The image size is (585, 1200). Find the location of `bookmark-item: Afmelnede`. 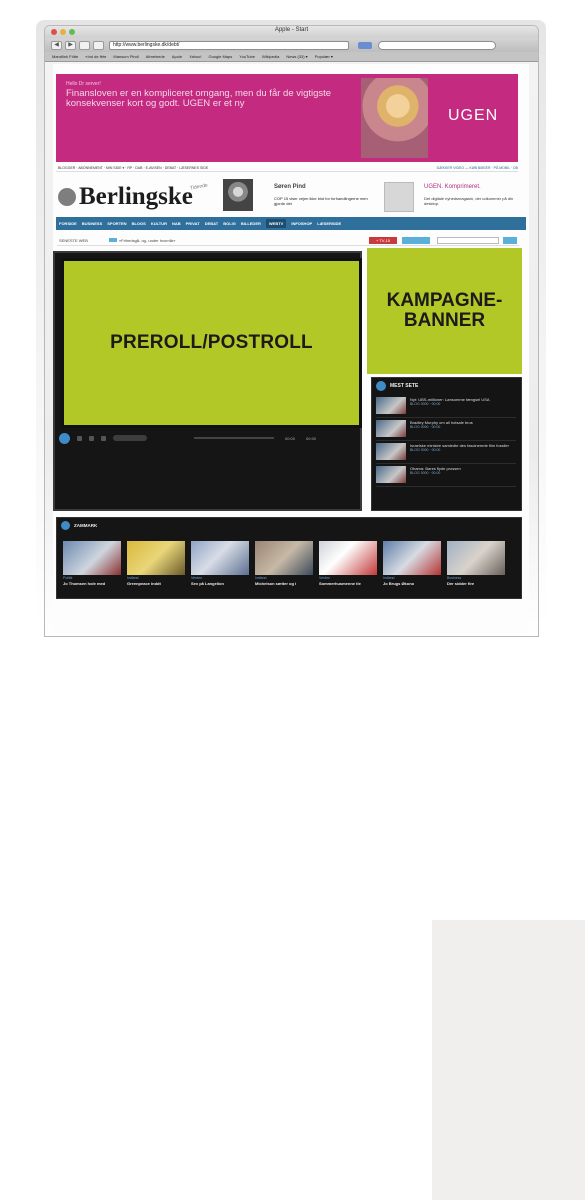

bookmark-item: Afmelnede is located at coordinates (155, 56).